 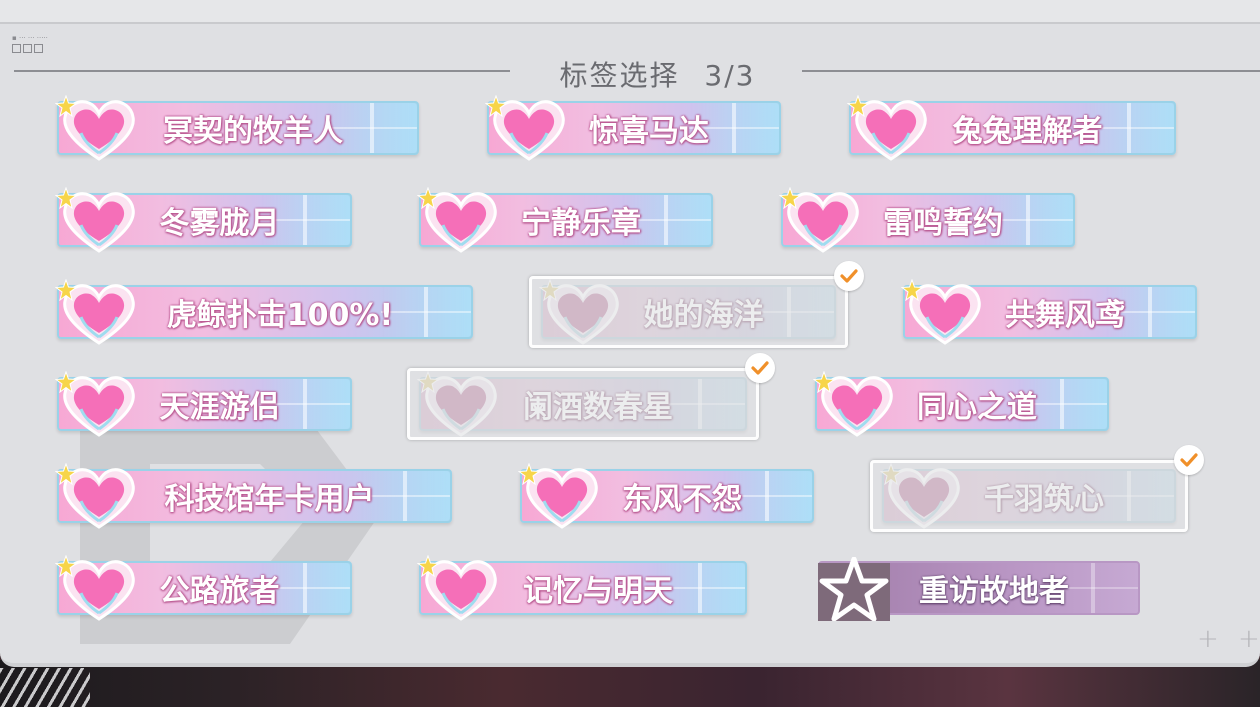 I want to click on tag-label: 虎鲸扑击100%!, so click(x=280, y=315).